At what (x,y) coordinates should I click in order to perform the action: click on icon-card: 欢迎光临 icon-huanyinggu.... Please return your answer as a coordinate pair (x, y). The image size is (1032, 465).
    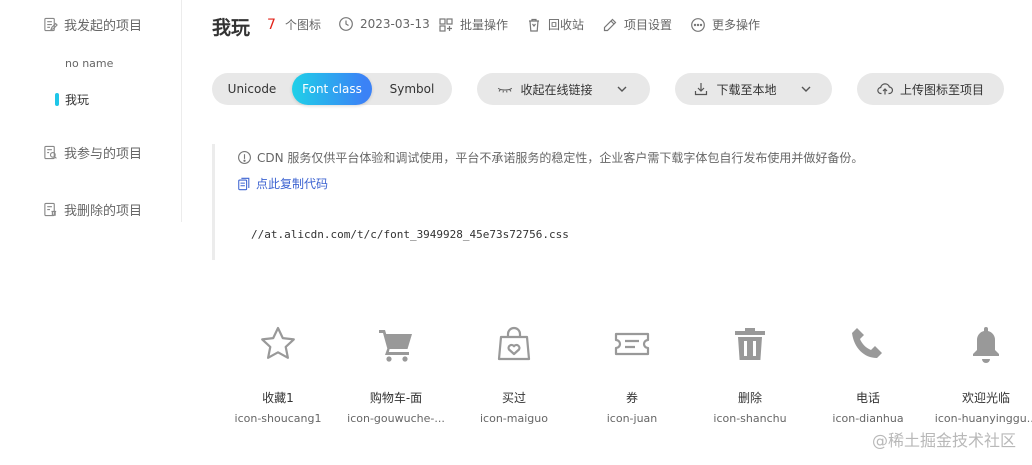
    Looking at the image, I should click on (979, 374).